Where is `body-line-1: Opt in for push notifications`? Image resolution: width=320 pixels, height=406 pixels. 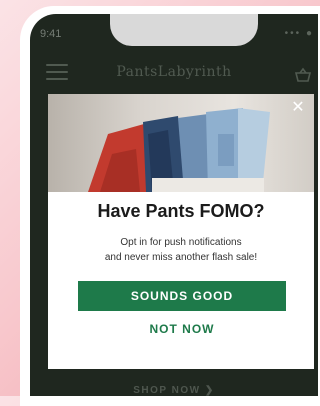 body-line-1: Opt in for push notifications is located at coordinates (181, 242).